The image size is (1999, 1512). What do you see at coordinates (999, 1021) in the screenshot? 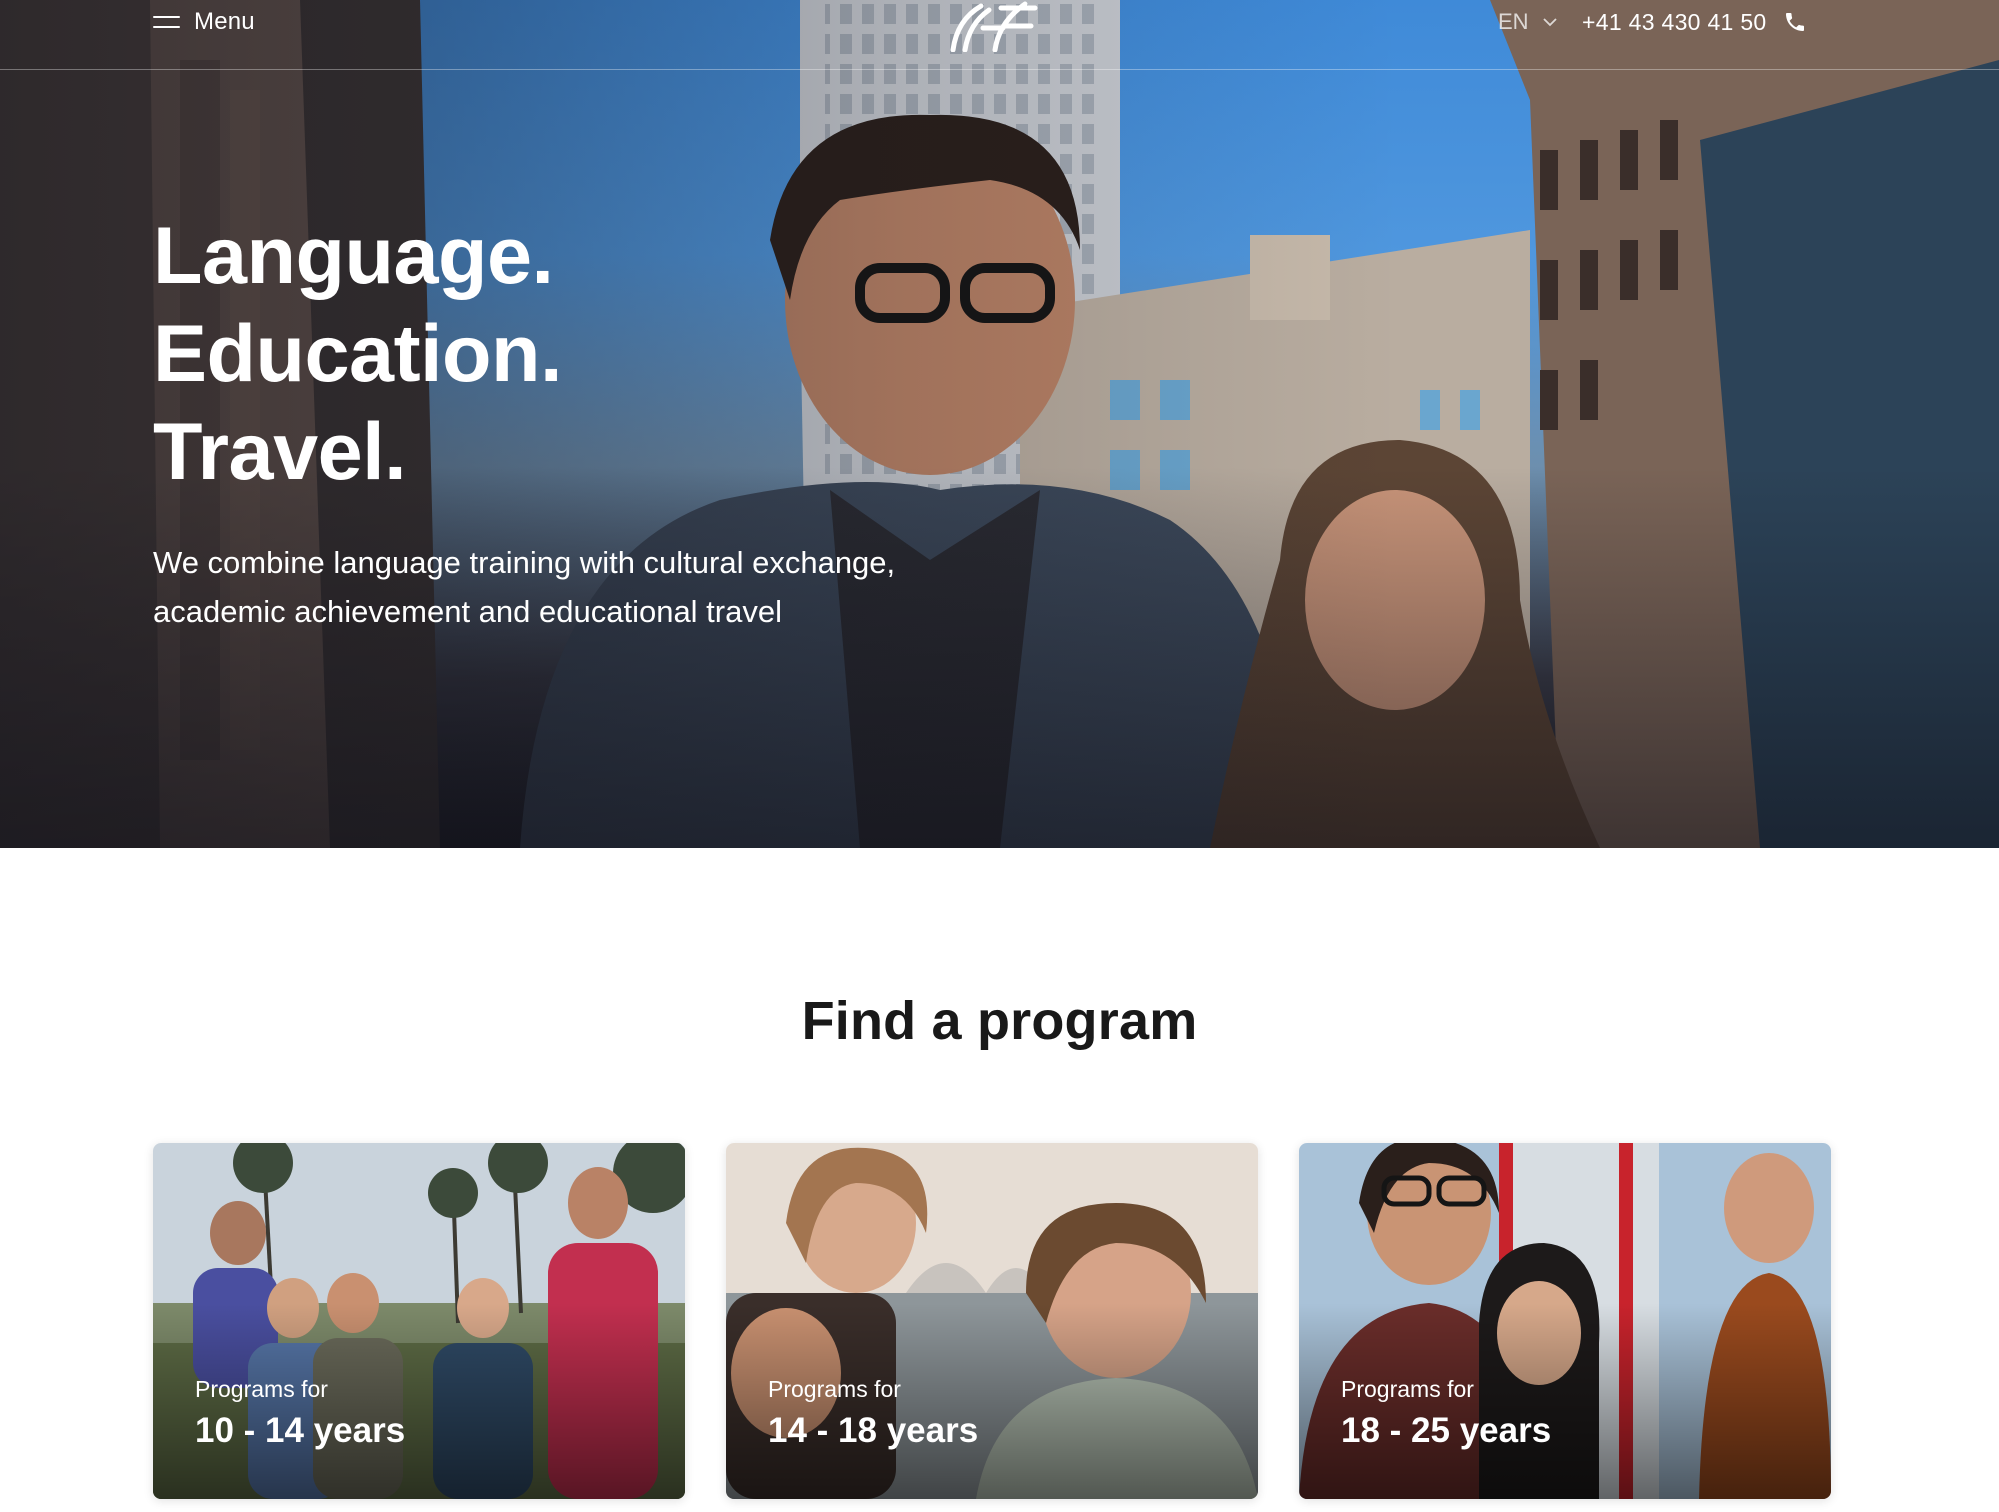
I see `find-program-heading: Find a program` at bounding box center [999, 1021].